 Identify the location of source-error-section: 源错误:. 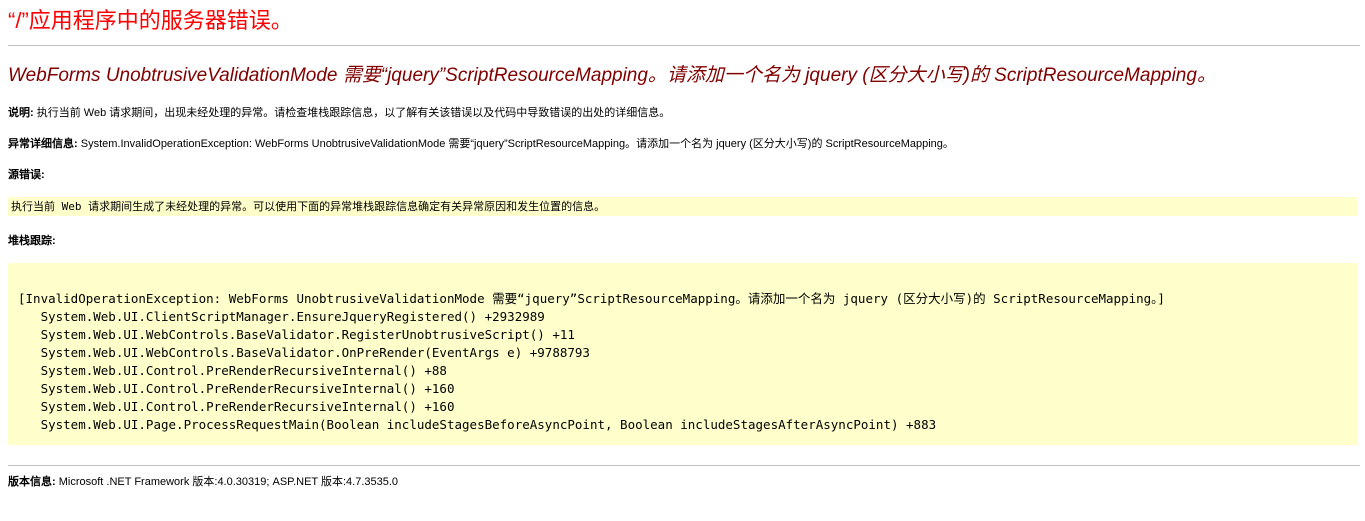
(26, 175).